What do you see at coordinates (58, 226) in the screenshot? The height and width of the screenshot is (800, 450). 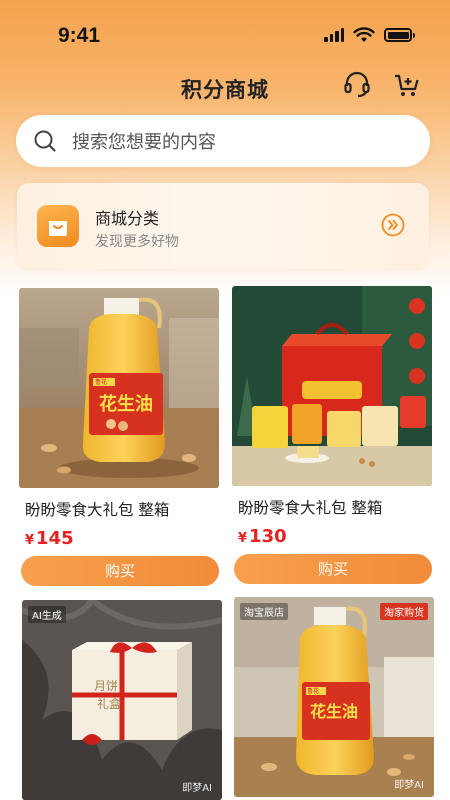 I see `shopping-bag-icon` at bounding box center [58, 226].